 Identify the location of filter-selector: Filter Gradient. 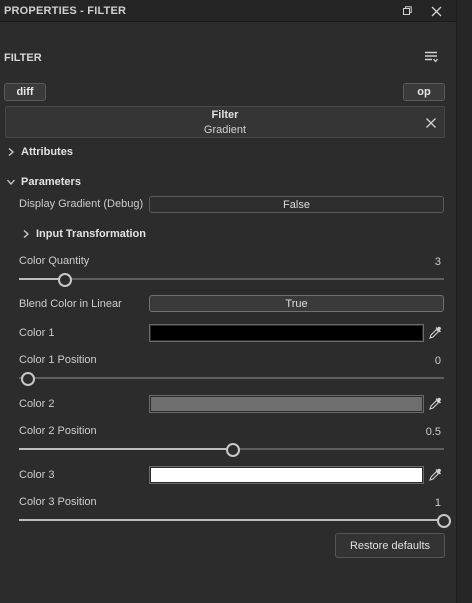
(225, 122).